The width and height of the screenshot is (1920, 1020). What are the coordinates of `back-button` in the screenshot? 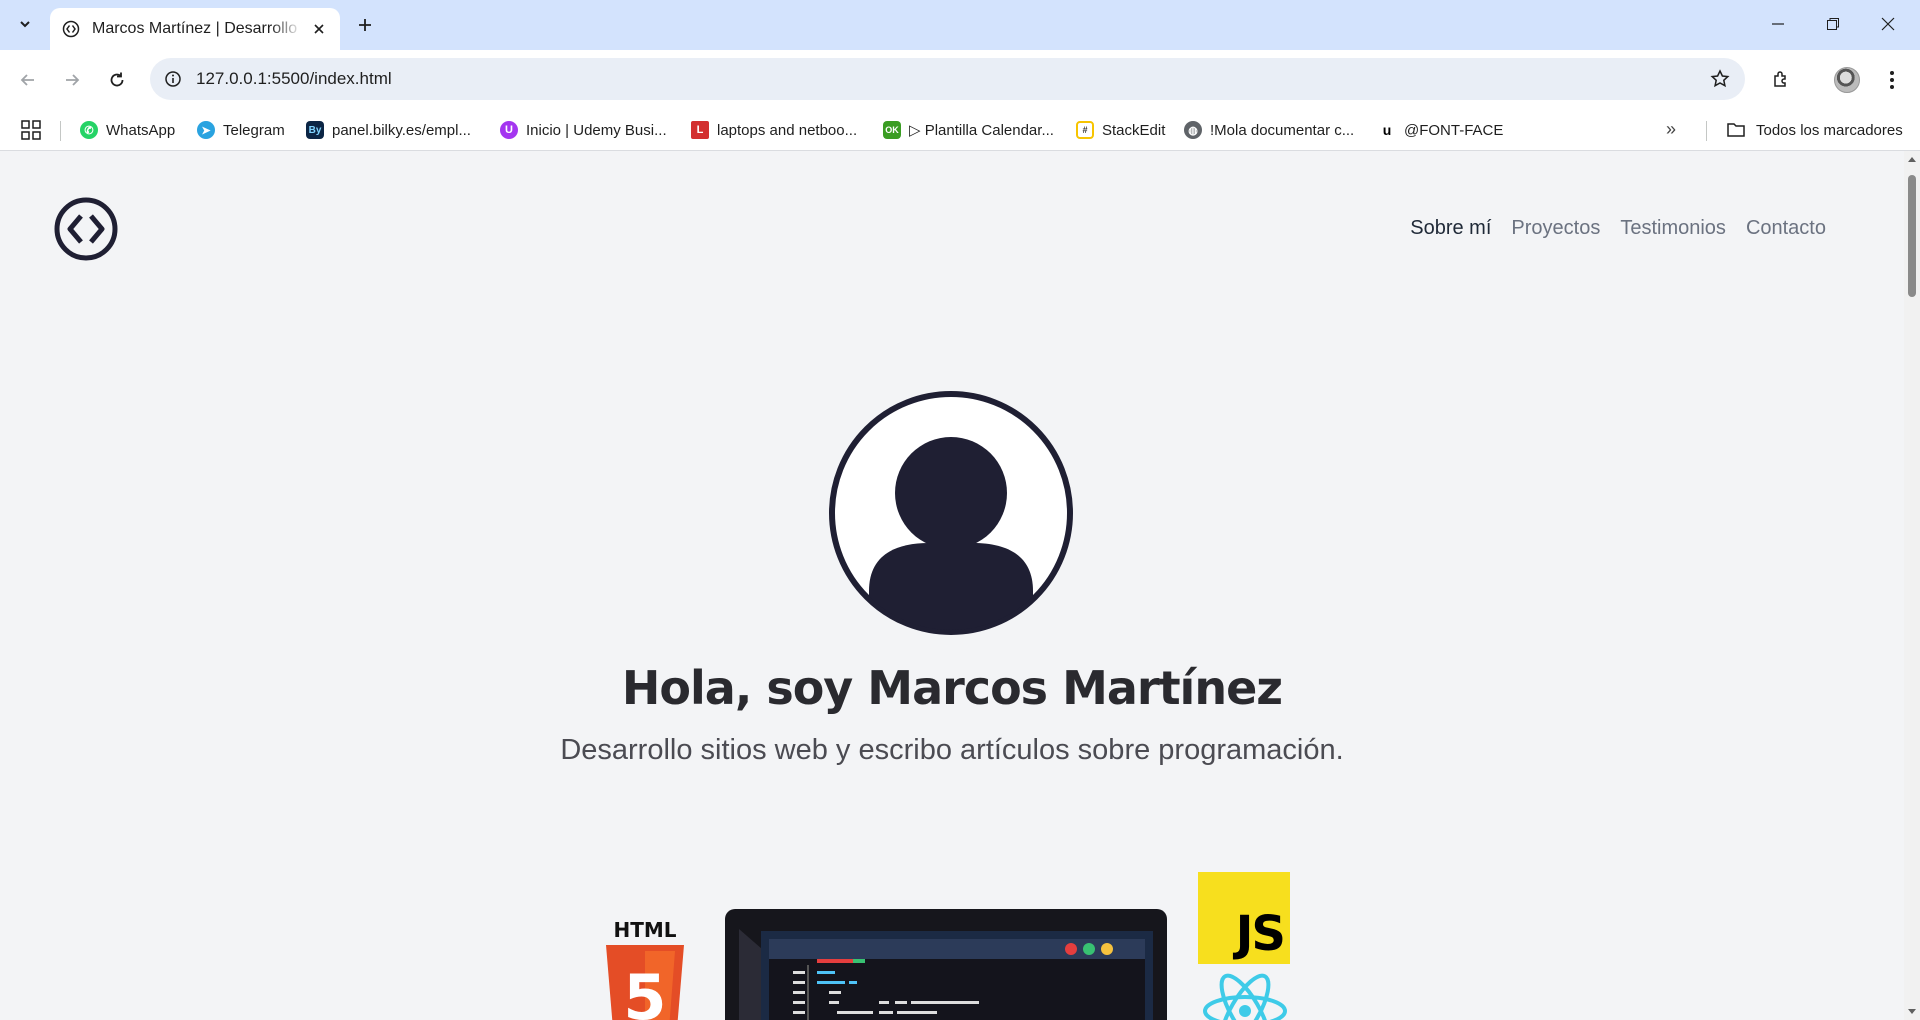 It's located at (28, 80).